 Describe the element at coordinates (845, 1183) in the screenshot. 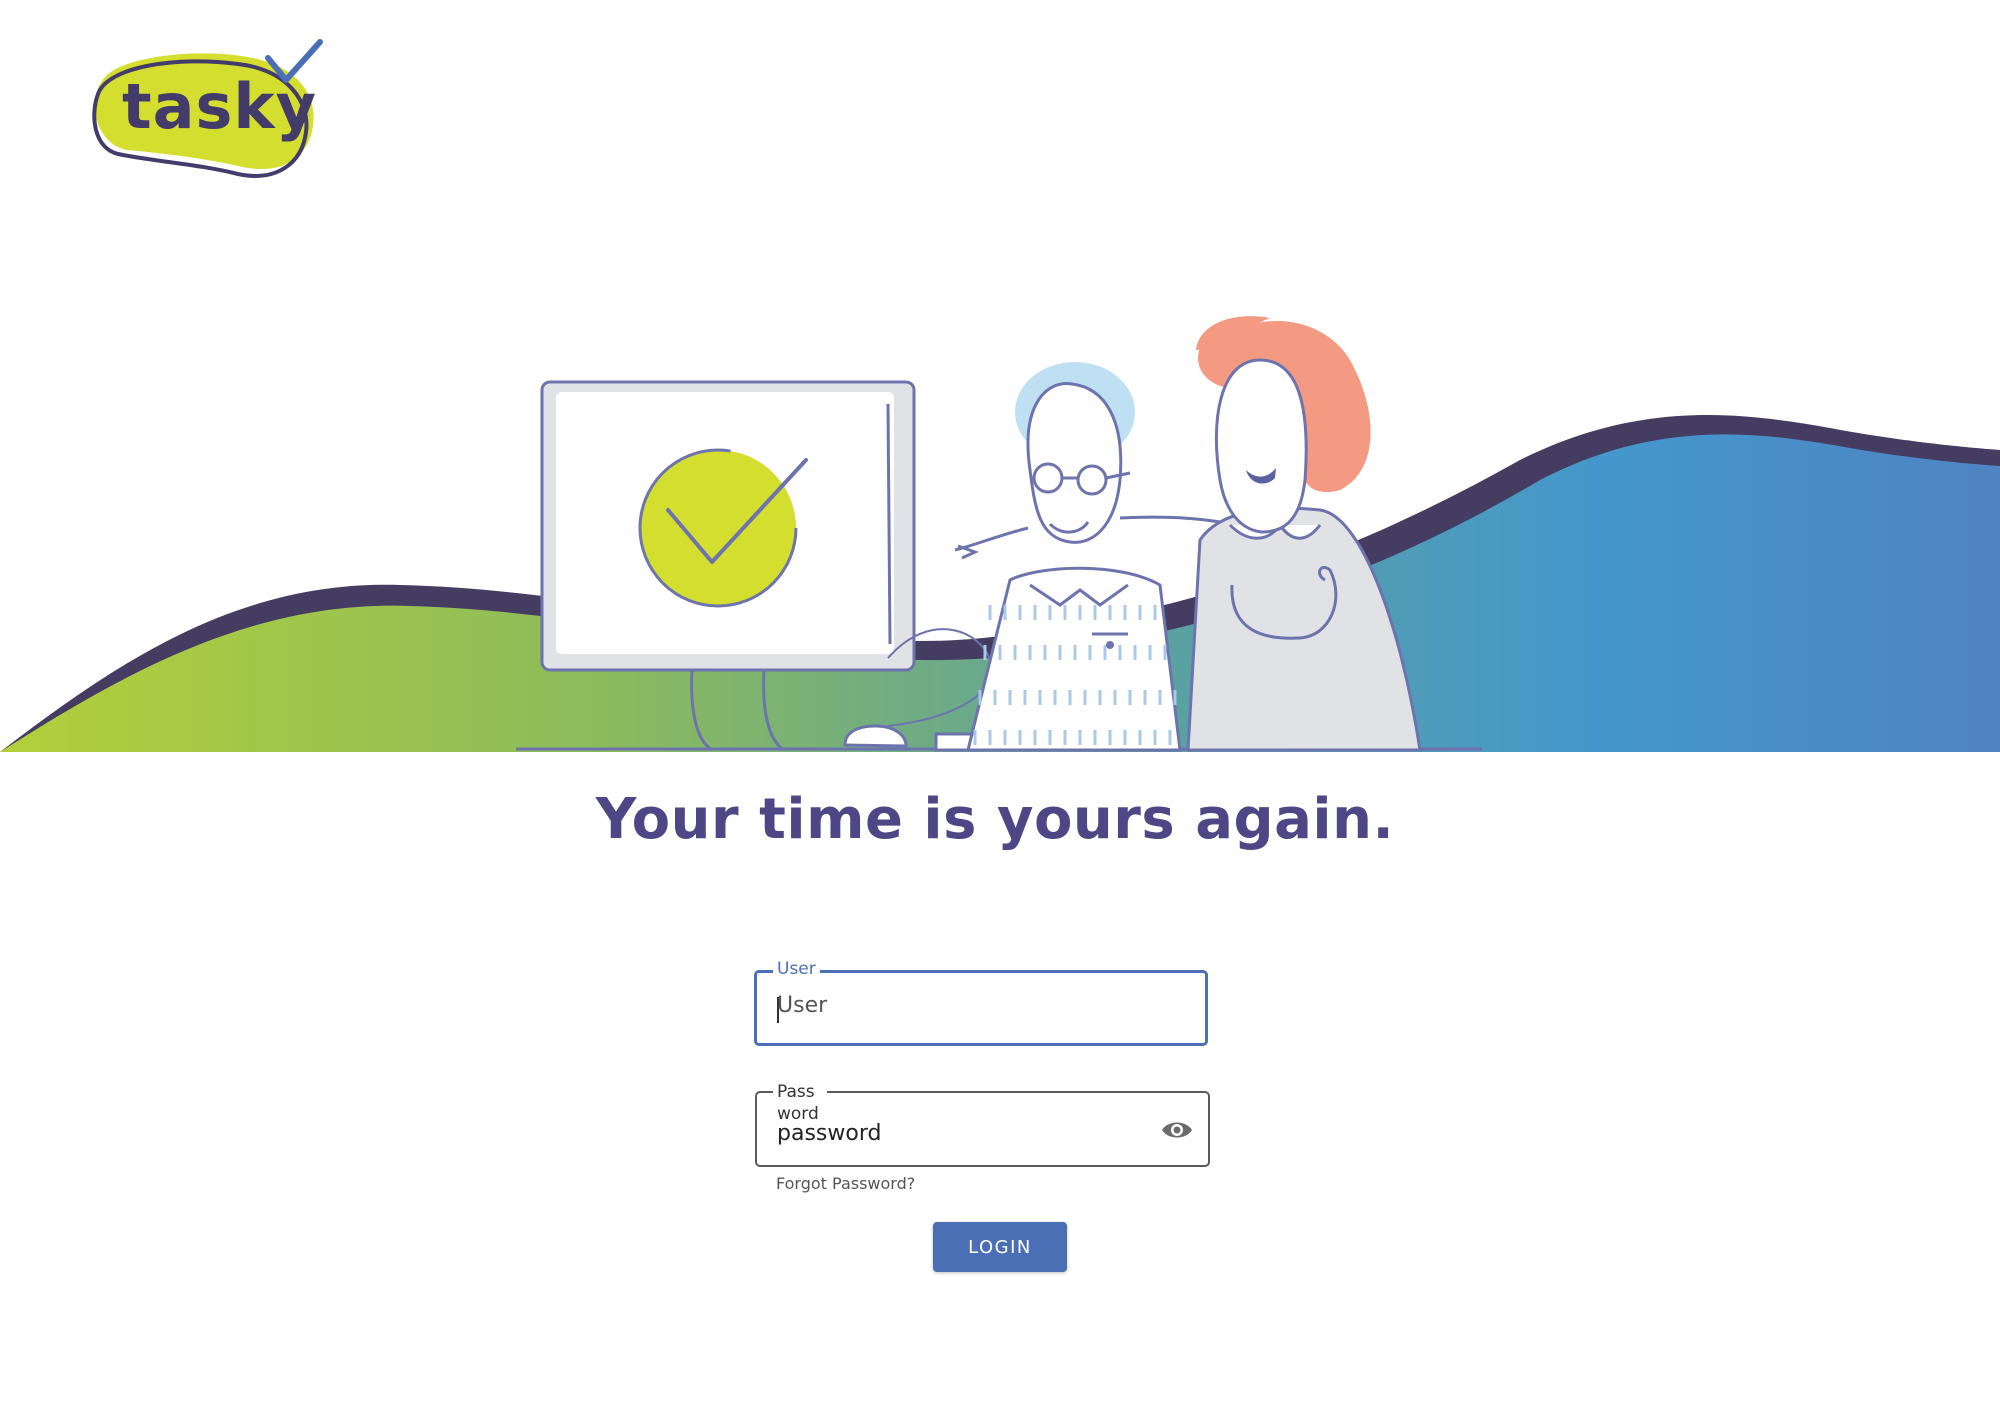

I see `forgot-password-link: Forgot Password?` at that location.